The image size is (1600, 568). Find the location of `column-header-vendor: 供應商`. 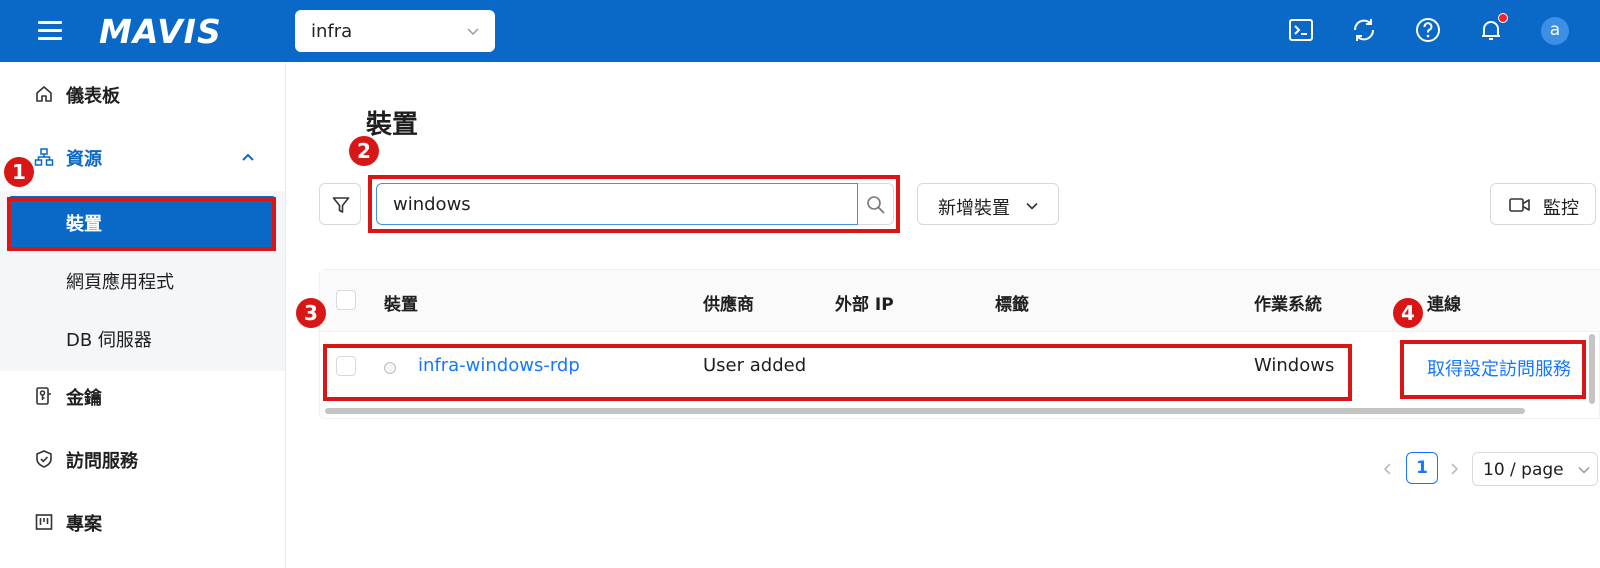

column-header-vendor: 供應商 is located at coordinates (728, 302).